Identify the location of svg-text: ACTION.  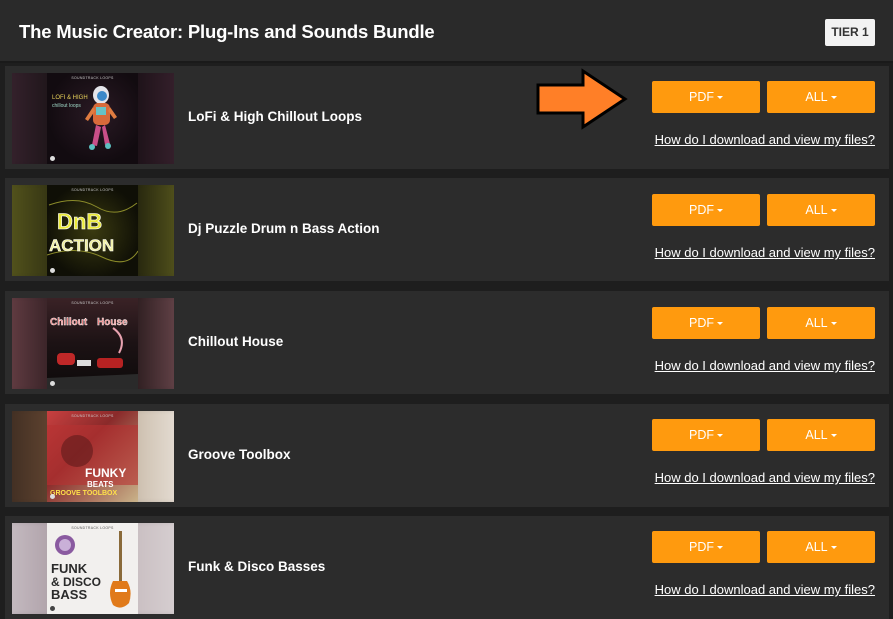
(81, 245).